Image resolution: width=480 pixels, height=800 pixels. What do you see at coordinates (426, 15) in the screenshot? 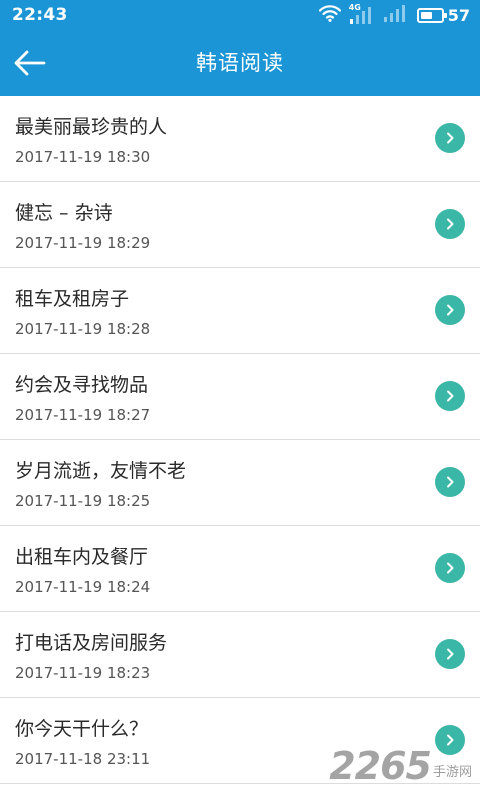
I see `battery-fill` at bounding box center [426, 15].